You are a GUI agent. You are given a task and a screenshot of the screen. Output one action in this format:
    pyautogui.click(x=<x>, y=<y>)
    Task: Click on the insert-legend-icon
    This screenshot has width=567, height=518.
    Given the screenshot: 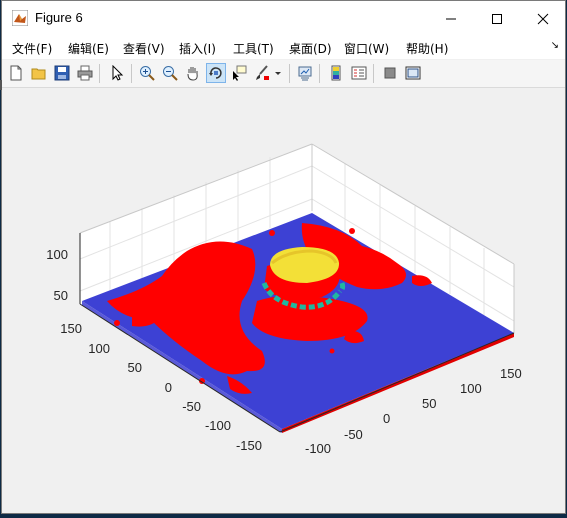 What is the action you would take?
    pyautogui.click(x=359, y=73)
    